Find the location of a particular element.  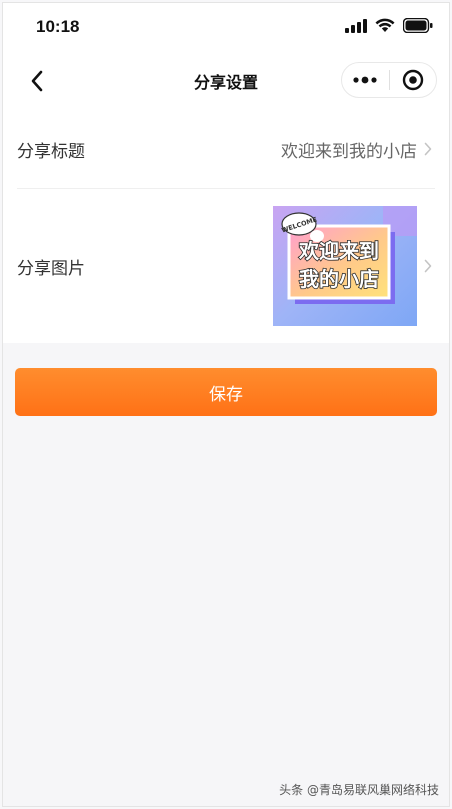

share-image-right: WELCOME 欢迎来到 我的小店 is located at coordinates (353, 266).